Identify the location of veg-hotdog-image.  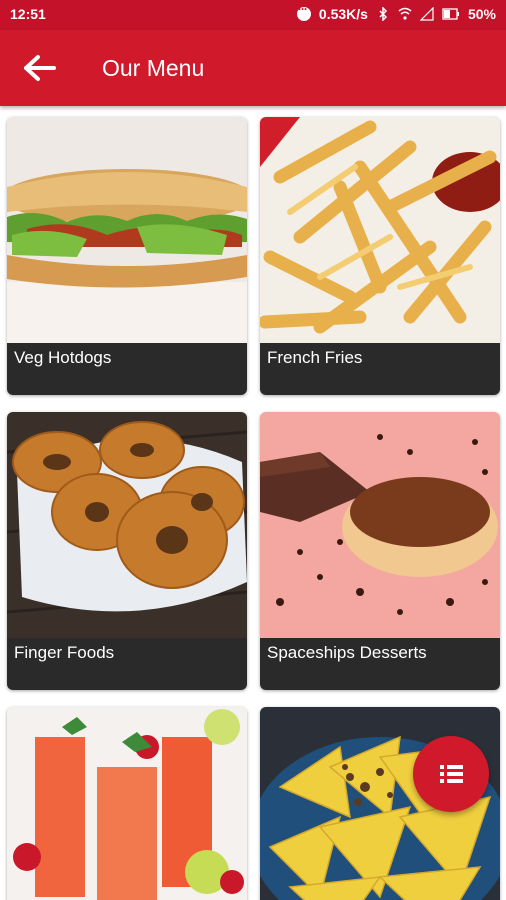
(127, 230).